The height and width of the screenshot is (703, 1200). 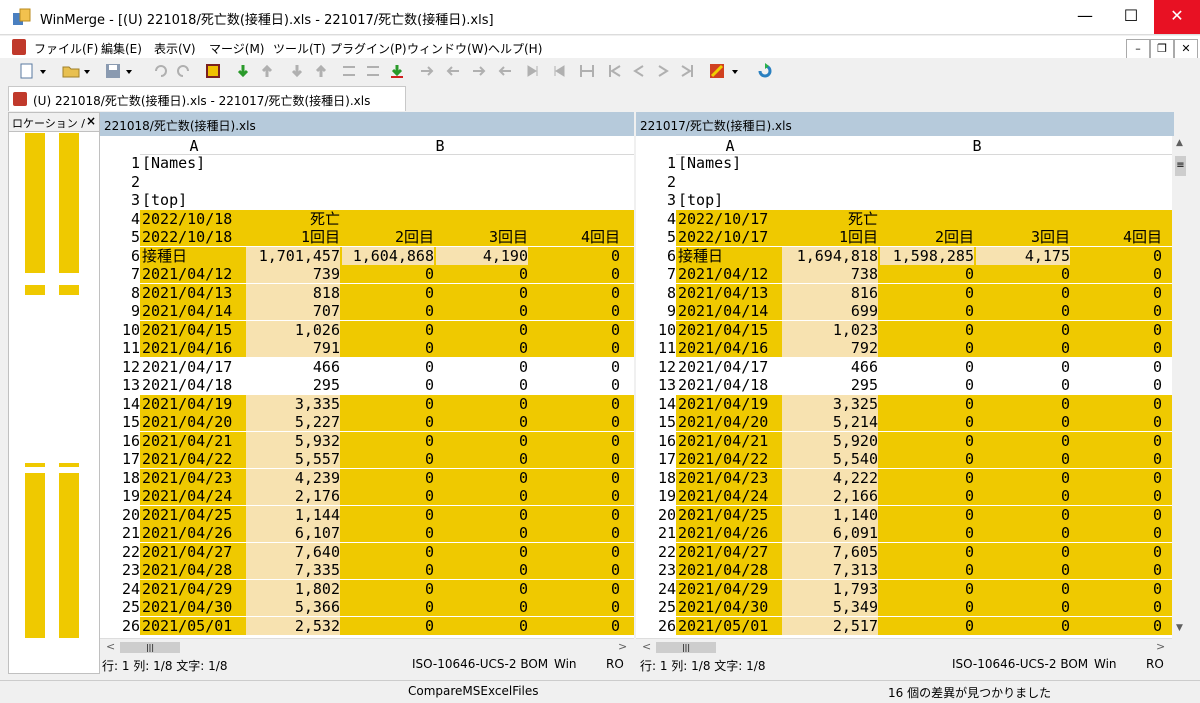 What do you see at coordinates (373, 71) in the screenshot?
I see `copy-diff-icon` at bounding box center [373, 71].